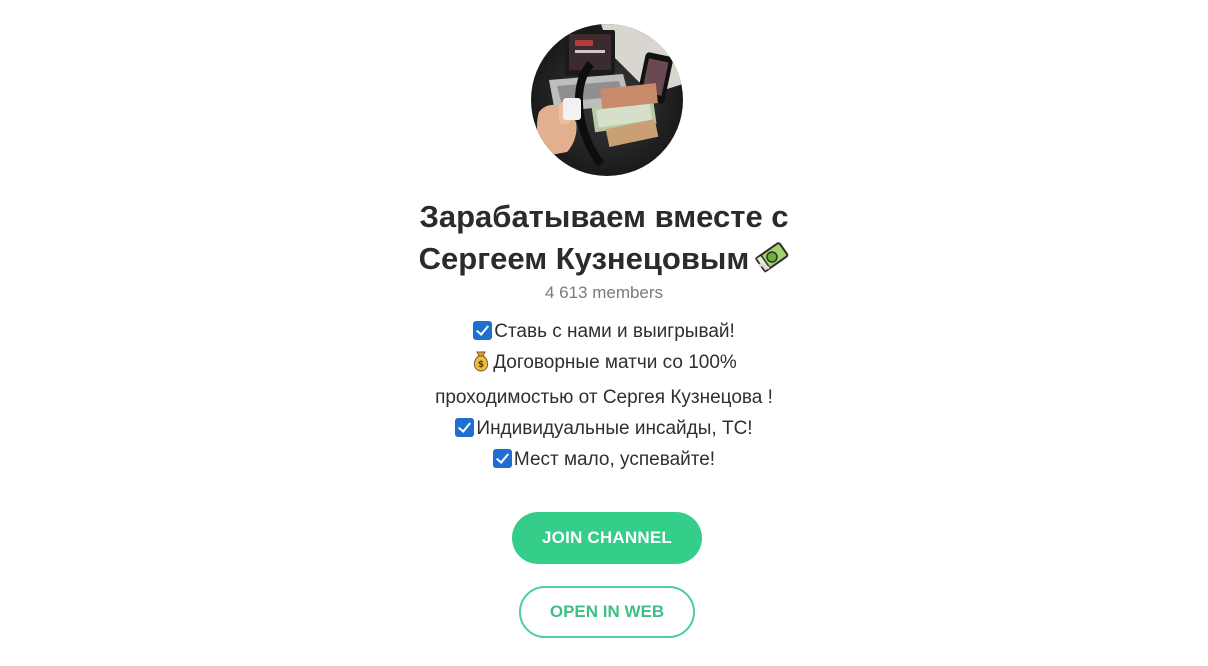 Image resolution: width=1208 pixels, height=666 pixels. I want to click on money-bag-icon: $, so click(481, 366).